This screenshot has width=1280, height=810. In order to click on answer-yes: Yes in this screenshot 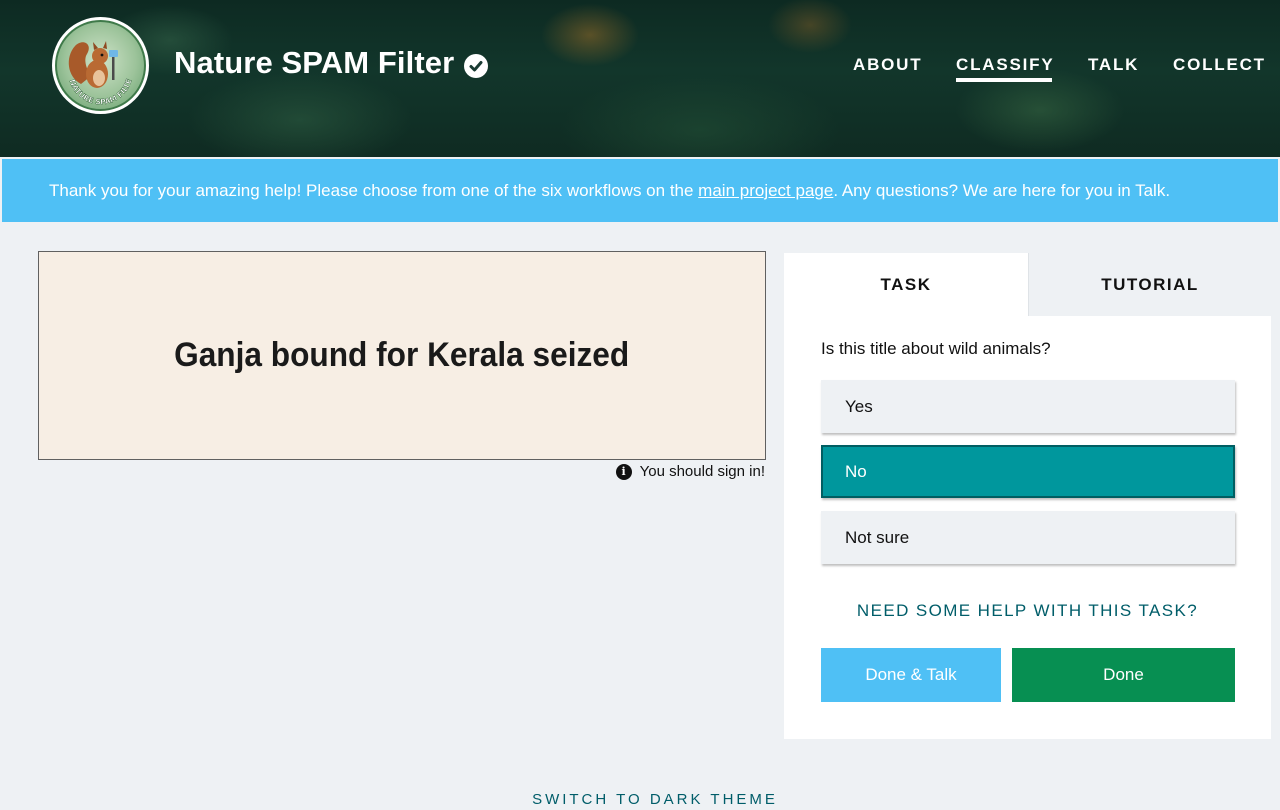, I will do `click(1028, 406)`.